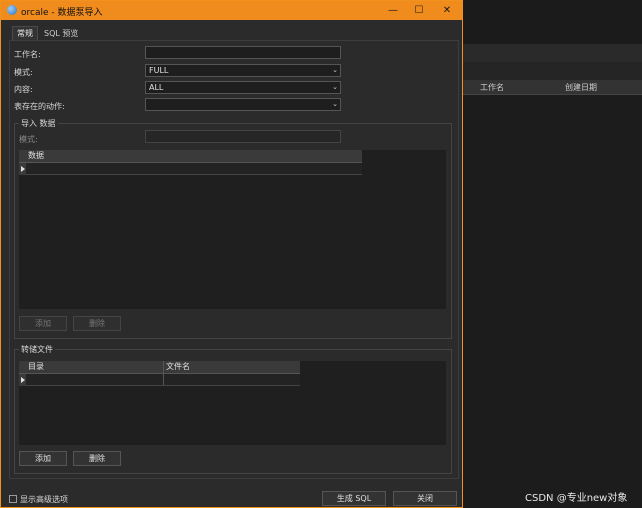 This screenshot has width=642, height=508. Describe the element at coordinates (44, 499) in the screenshot. I see `show-advanced-label: 显示高级选项` at that location.